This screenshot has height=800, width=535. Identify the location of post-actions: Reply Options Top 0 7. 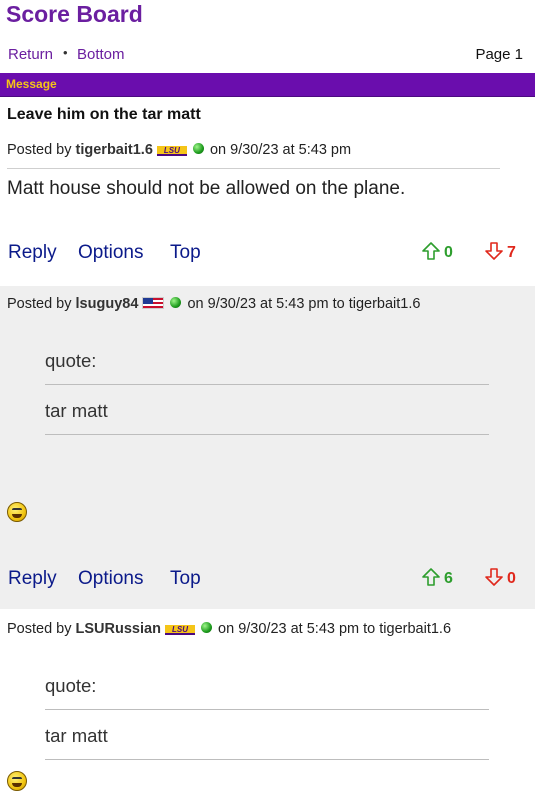
(267, 255).